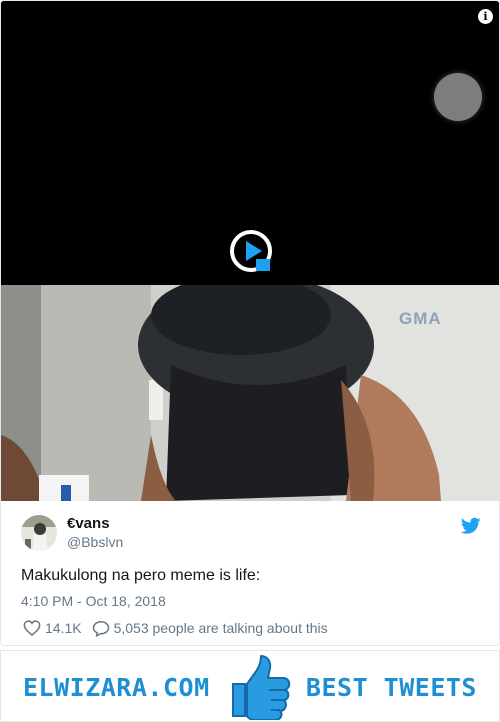 The width and height of the screenshot is (500, 722). I want to click on info-icon: i, so click(485, 16).